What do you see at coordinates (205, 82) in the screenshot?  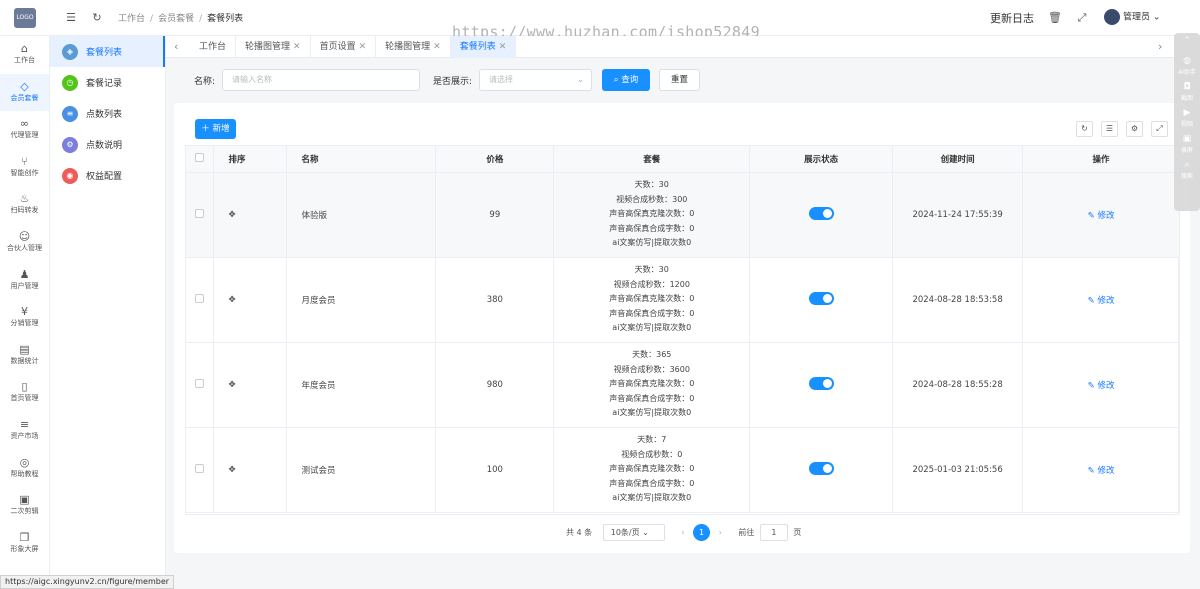 I see `name-label: 名称:` at bounding box center [205, 82].